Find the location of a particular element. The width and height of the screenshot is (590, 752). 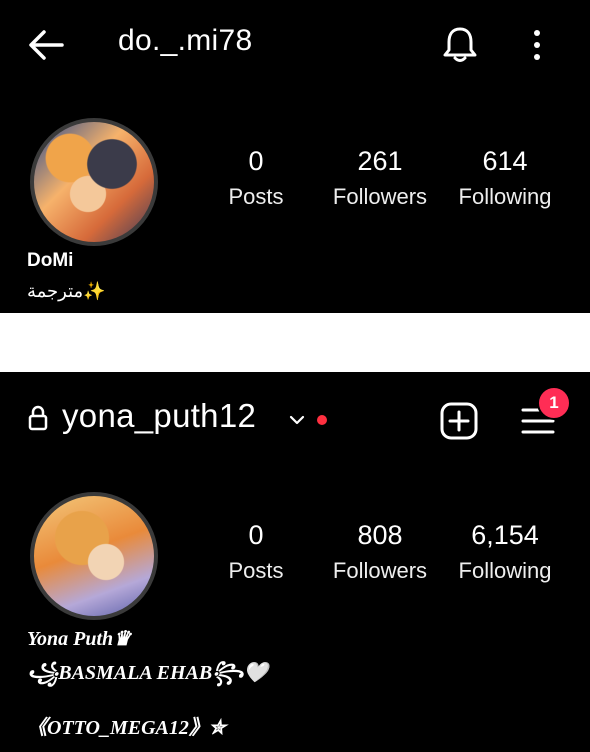

display-name: Yona Puth♛ is located at coordinates (79, 639).